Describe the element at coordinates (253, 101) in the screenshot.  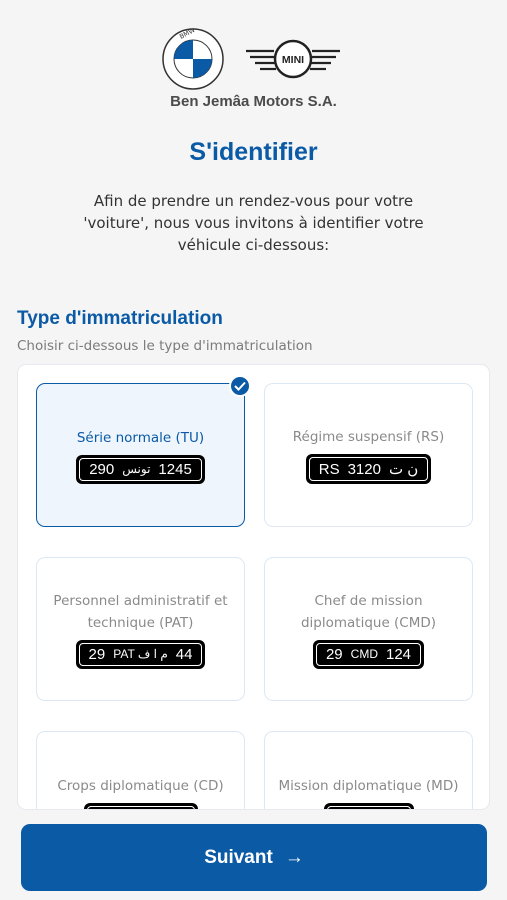
I see `company-name: Ben Jemâa Motors S.A.` at that location.